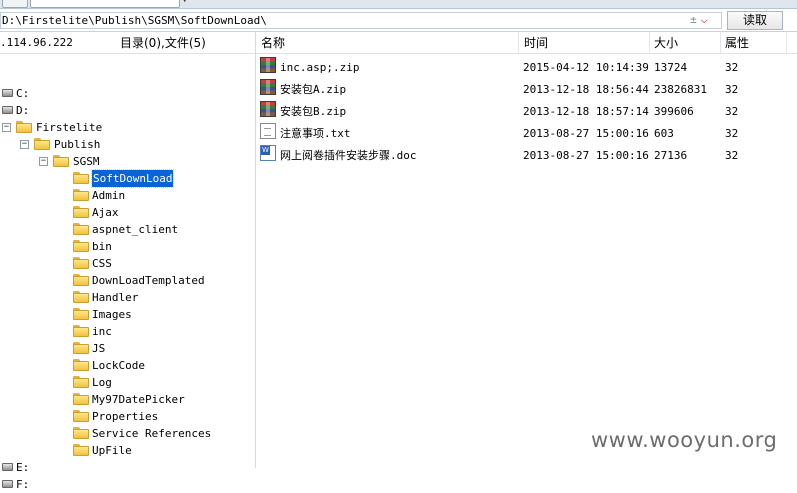 This screenshot has height=493, width=797. What do you see at coordinates (23, 93) in the screenshot?
I see `tree-label: C:` at bounding box center [23, 93].